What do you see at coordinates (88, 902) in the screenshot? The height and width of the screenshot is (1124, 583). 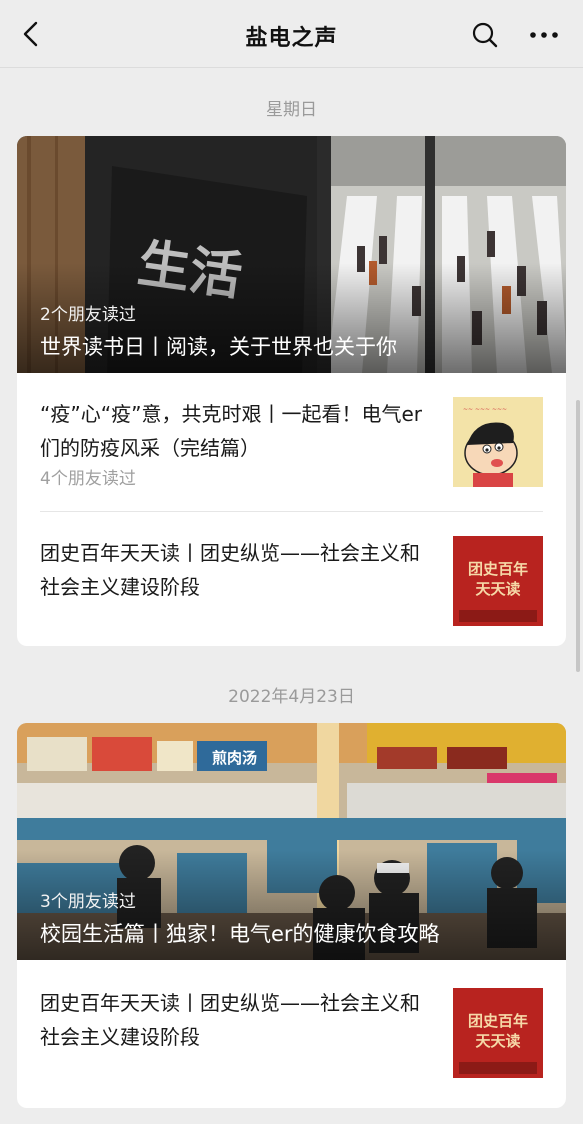 I see `friends-read-count: 3个朋友读过` at bounding box center [88, 902].